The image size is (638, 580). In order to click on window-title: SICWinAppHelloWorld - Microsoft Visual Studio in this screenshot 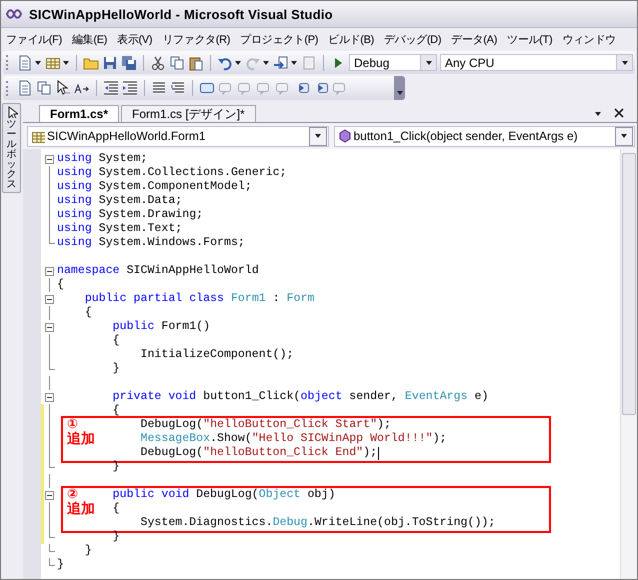, I will do `click(181, 14)`.